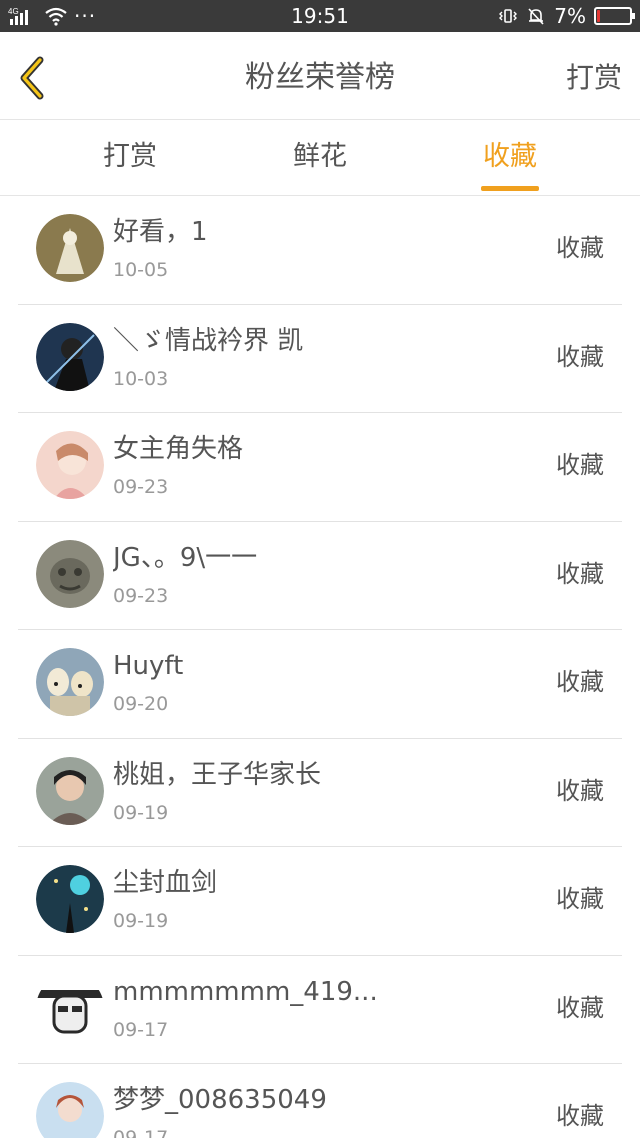  Describe the element at coordinates (208, 340) in the screenshot. I see `fan-name: ＼ゞ情战衿界 凯` at that location.